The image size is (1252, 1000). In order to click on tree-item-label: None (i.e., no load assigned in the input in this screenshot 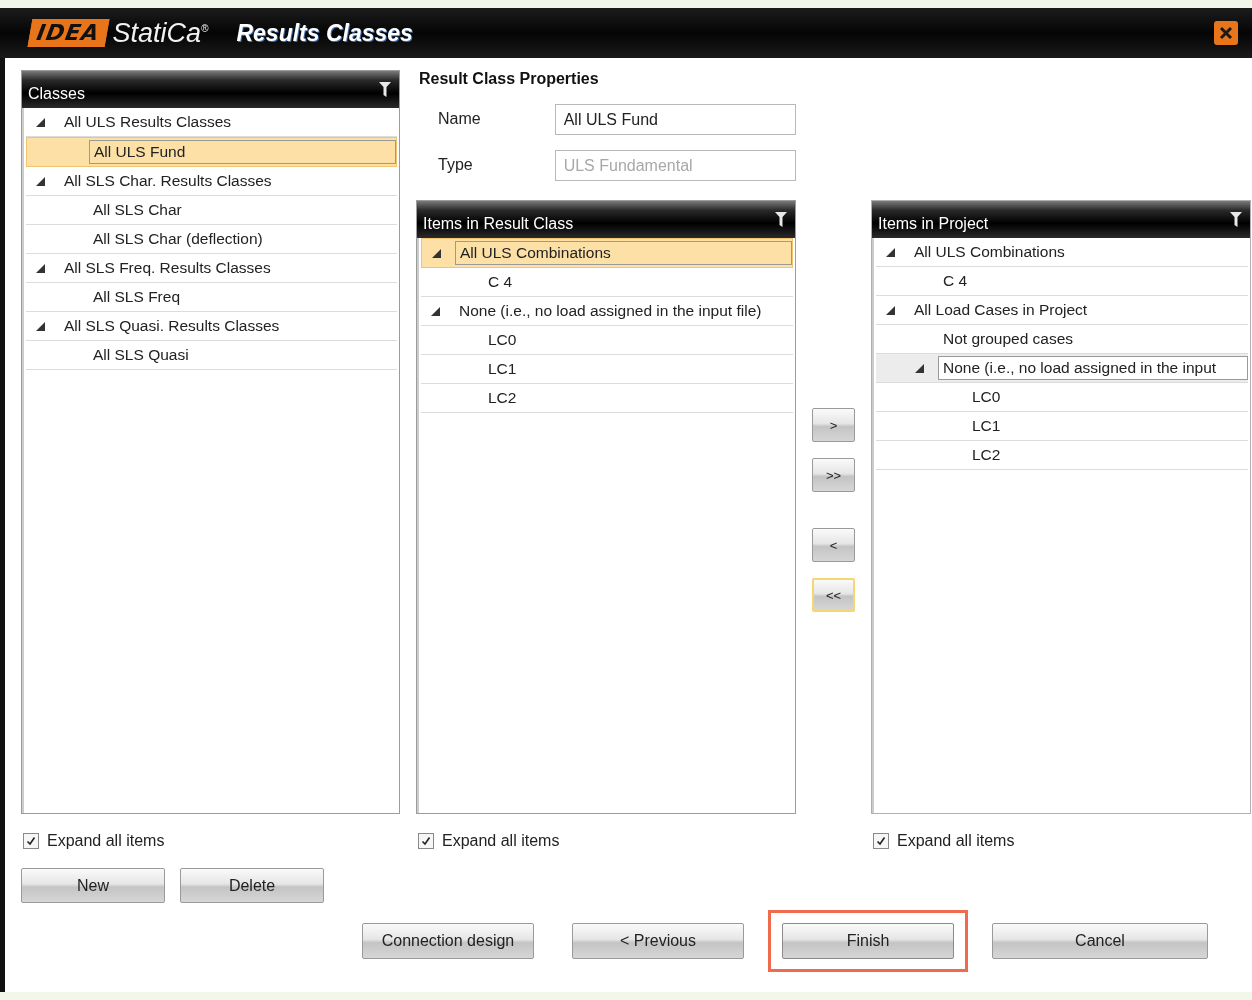, I will do `click(1093, 368)`.